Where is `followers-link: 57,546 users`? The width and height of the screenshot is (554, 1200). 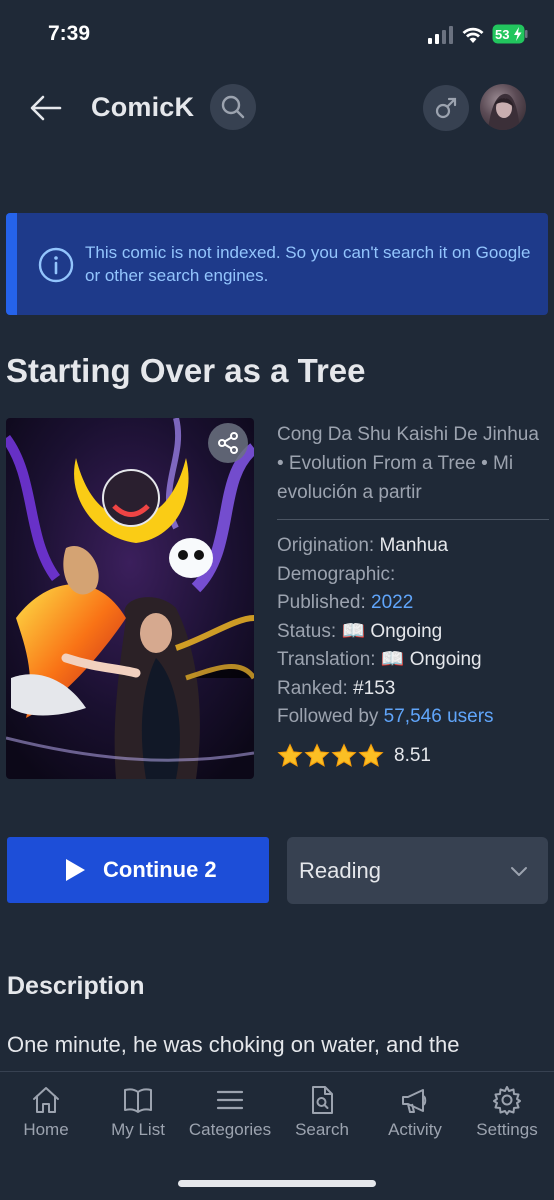
followers-link: 57,546 users is located at coordinates (439, 716).